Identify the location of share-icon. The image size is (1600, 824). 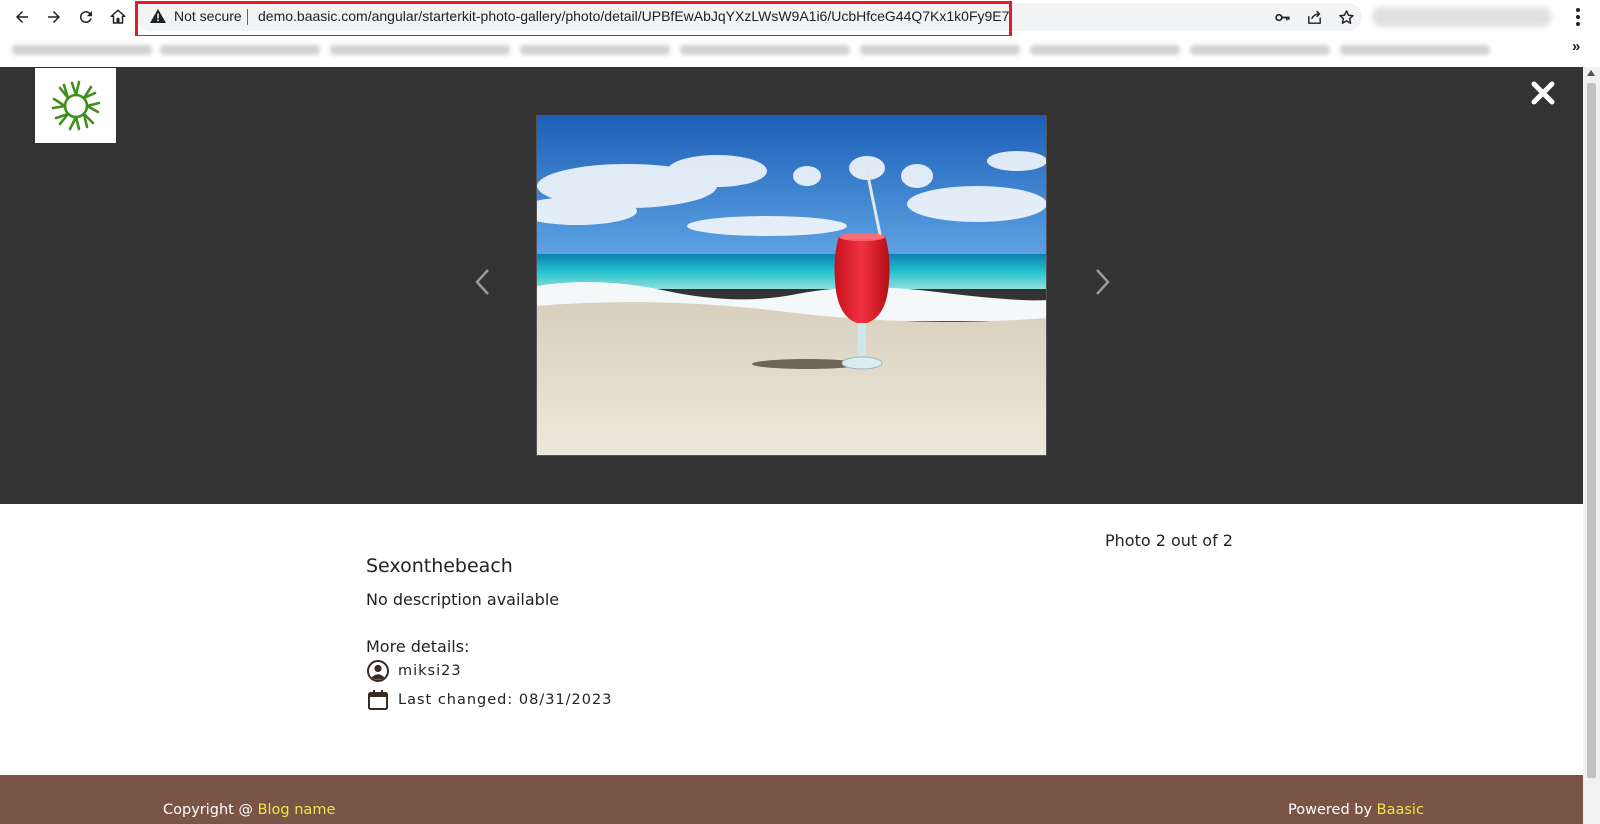
(1314, 17).